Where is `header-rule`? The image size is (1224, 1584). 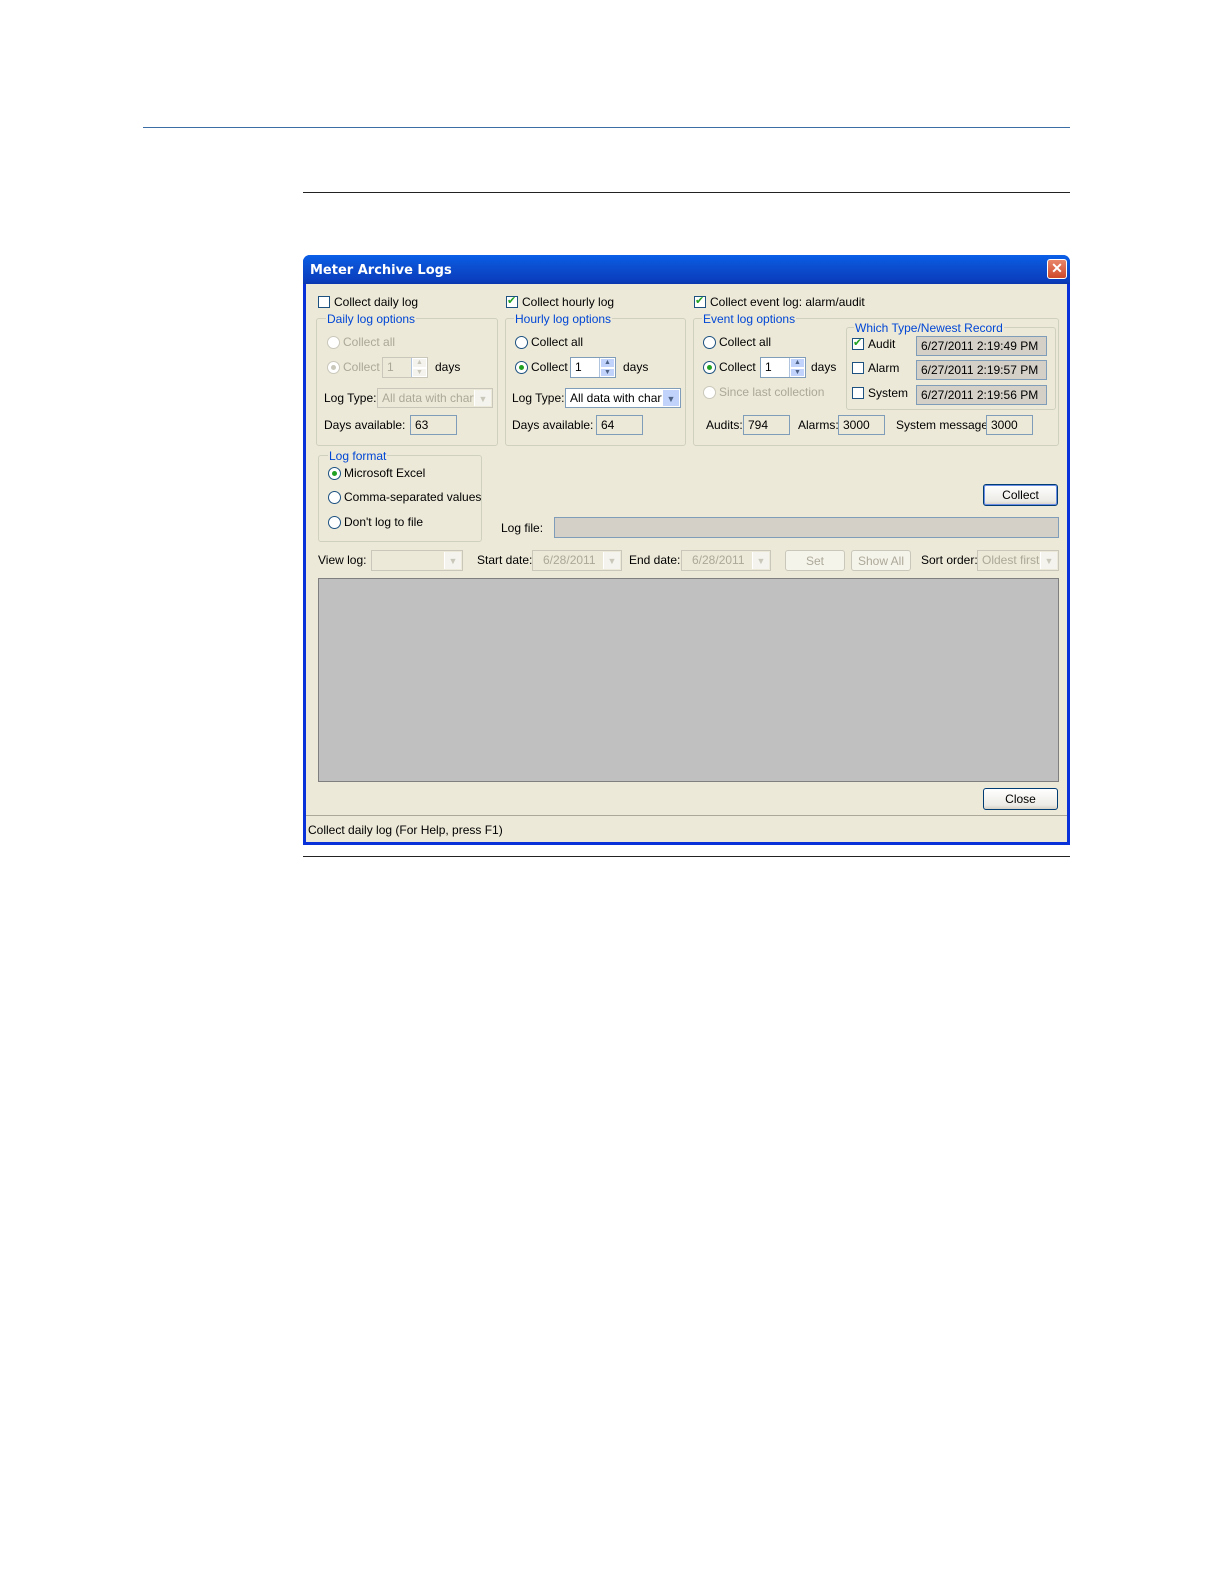 header-rule is located at coordinates (606, 127).